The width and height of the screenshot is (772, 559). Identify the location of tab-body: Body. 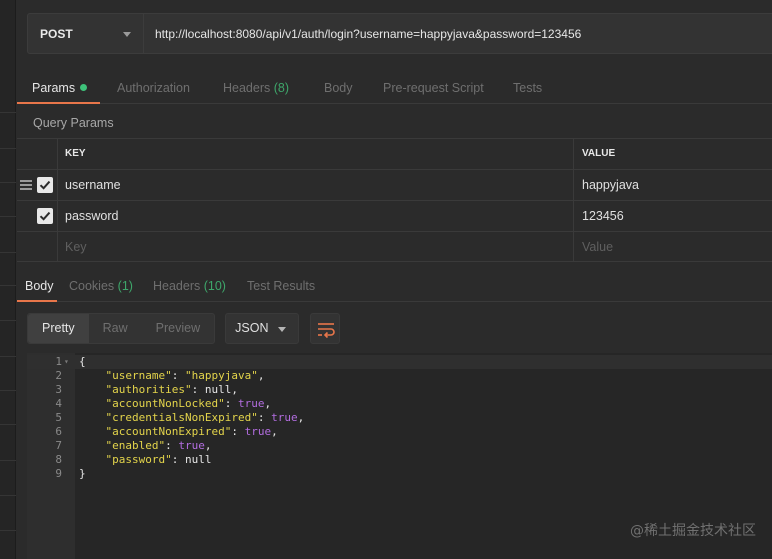
(338, 85).